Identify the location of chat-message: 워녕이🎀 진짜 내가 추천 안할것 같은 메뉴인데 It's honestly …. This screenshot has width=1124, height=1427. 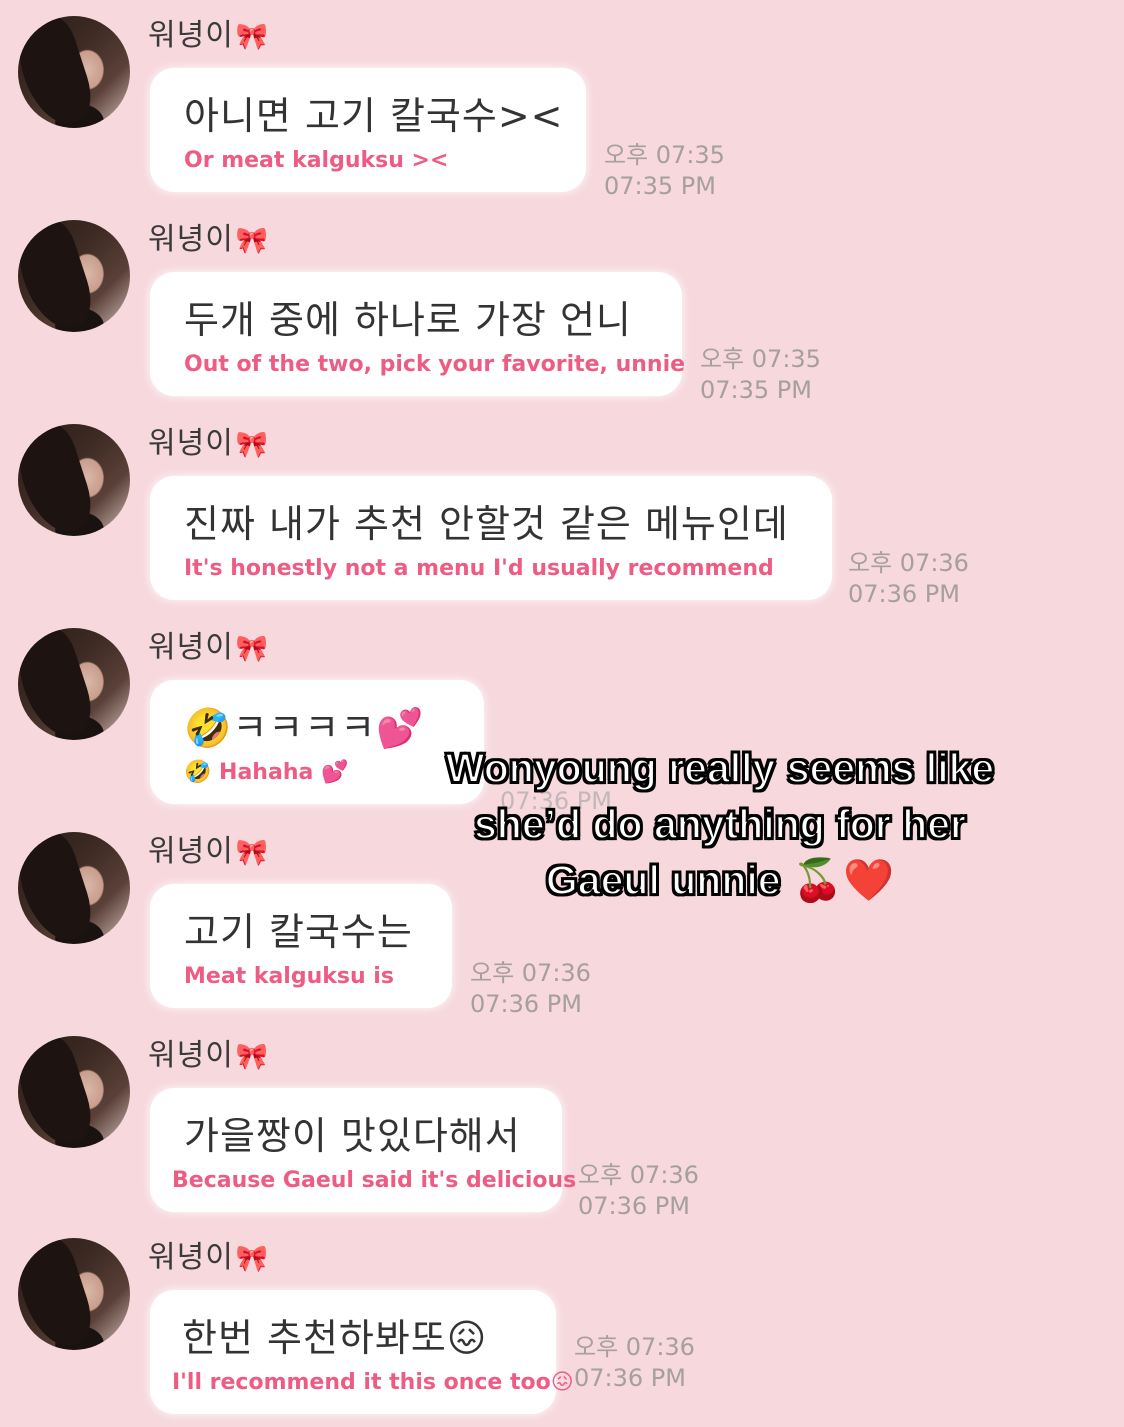
(562, 510).